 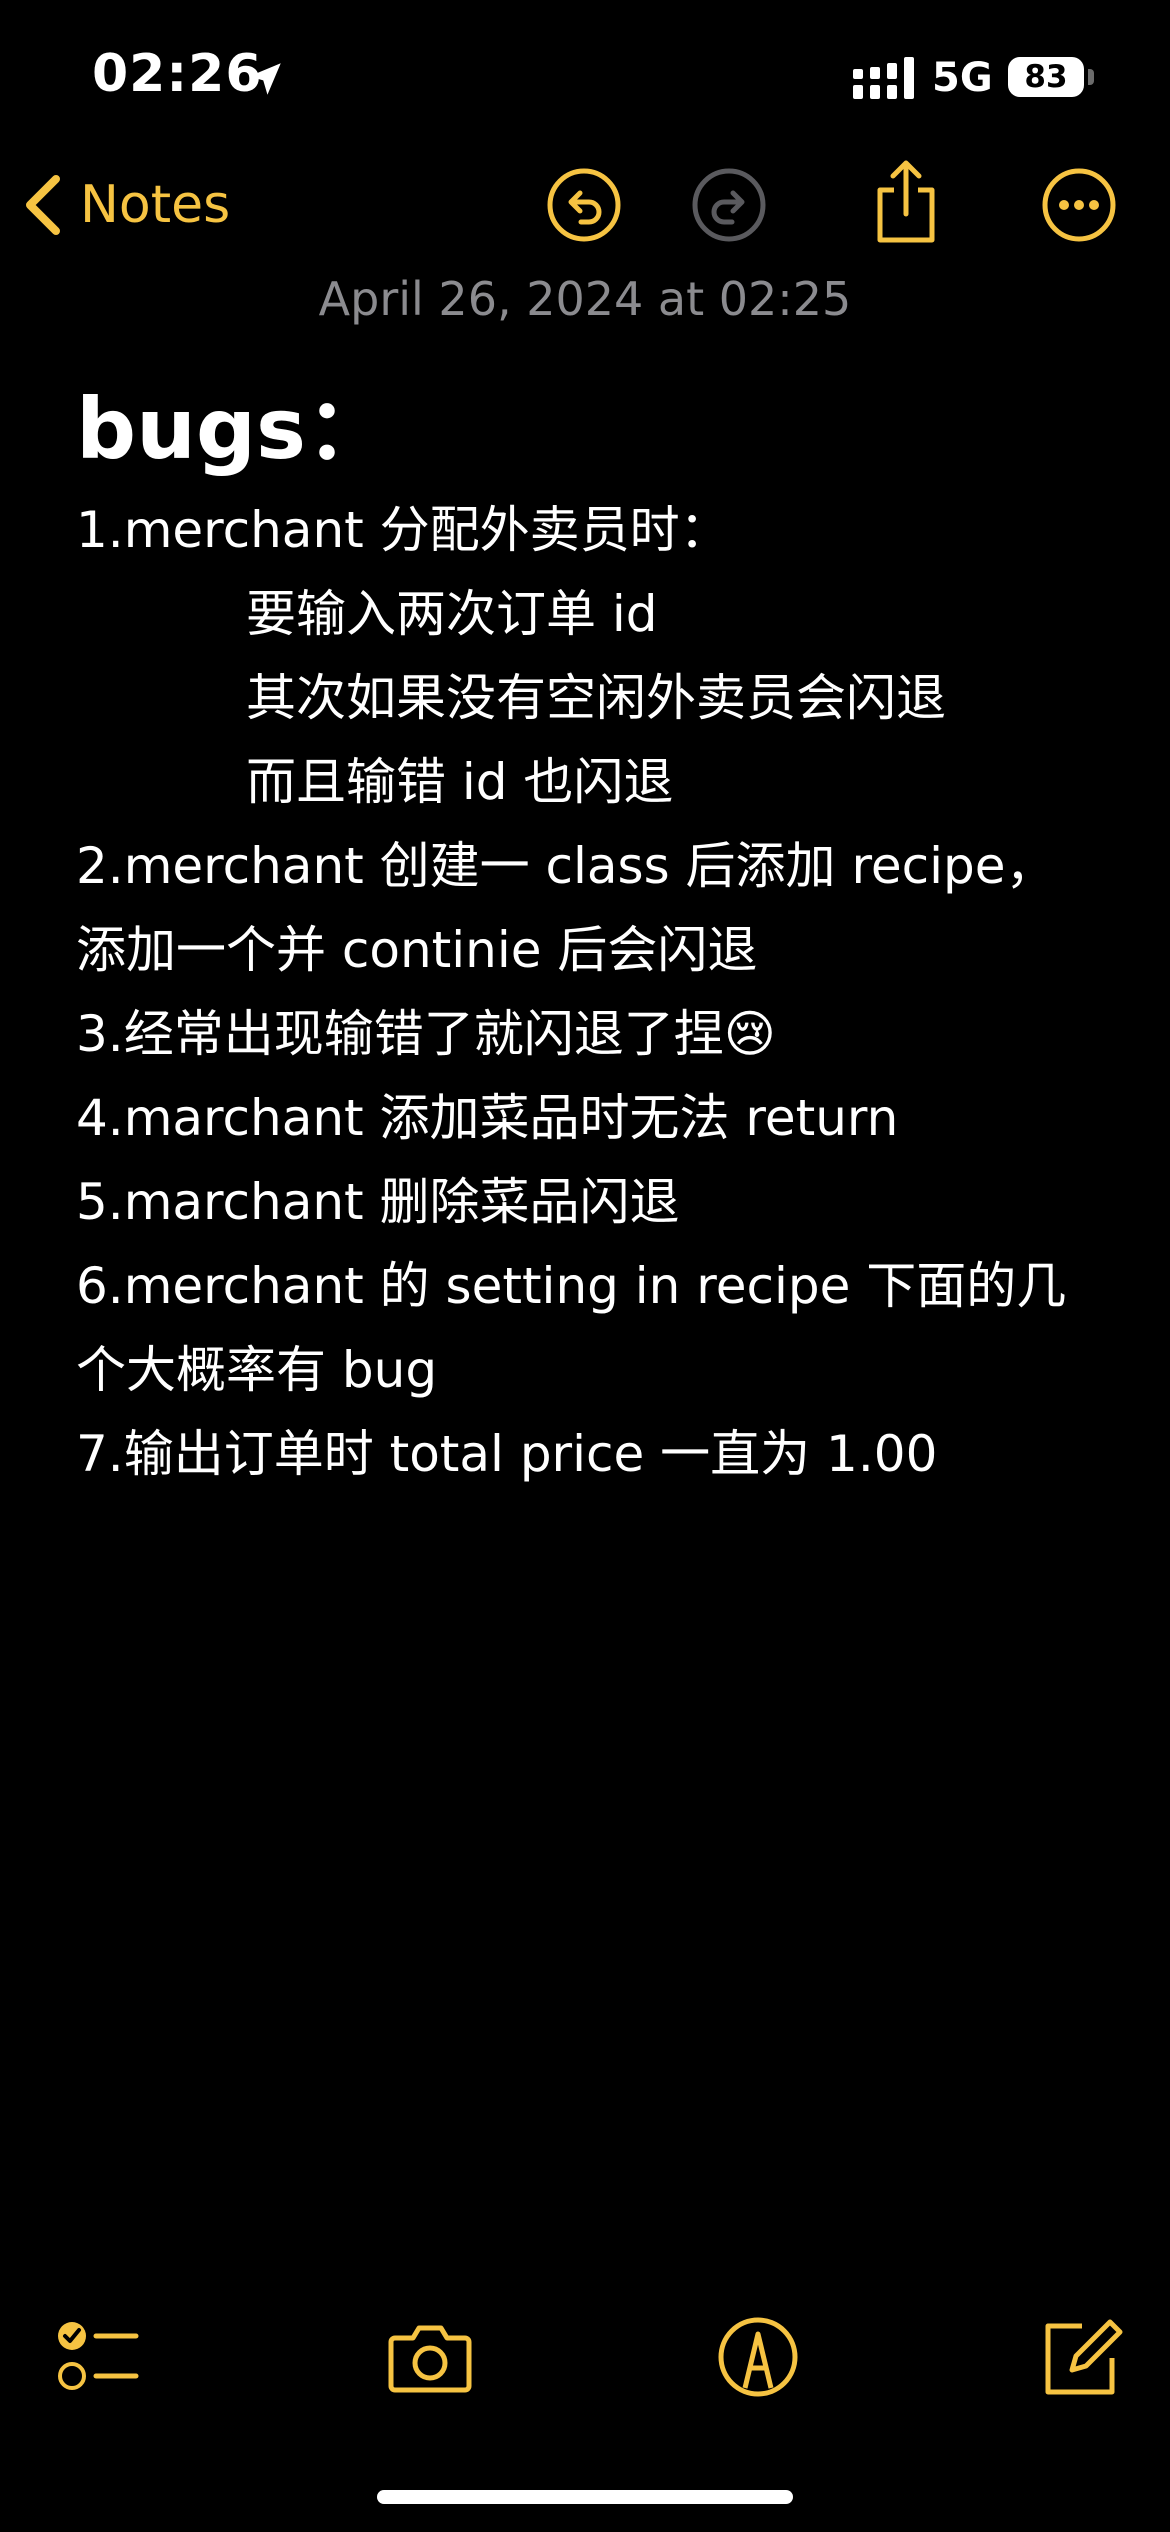 I want to click on note-line: 5.marchant 删除菜品闪退, so click(x=378, y=1202).